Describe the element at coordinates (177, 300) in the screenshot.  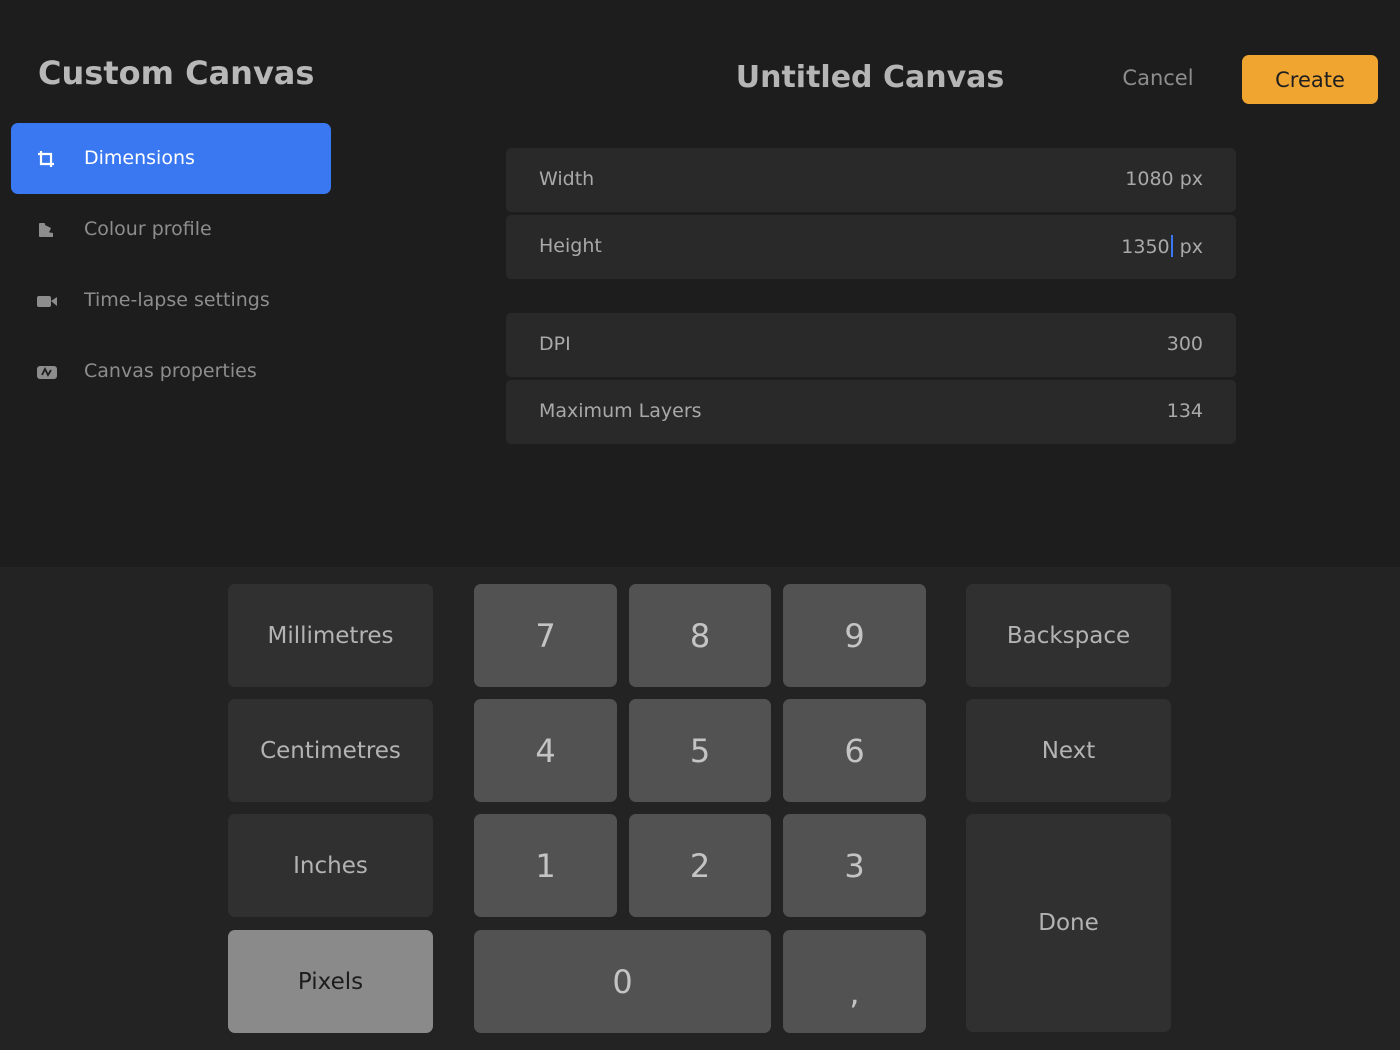
I see `sidebar-item-label: Time-lapse settings` at that location.